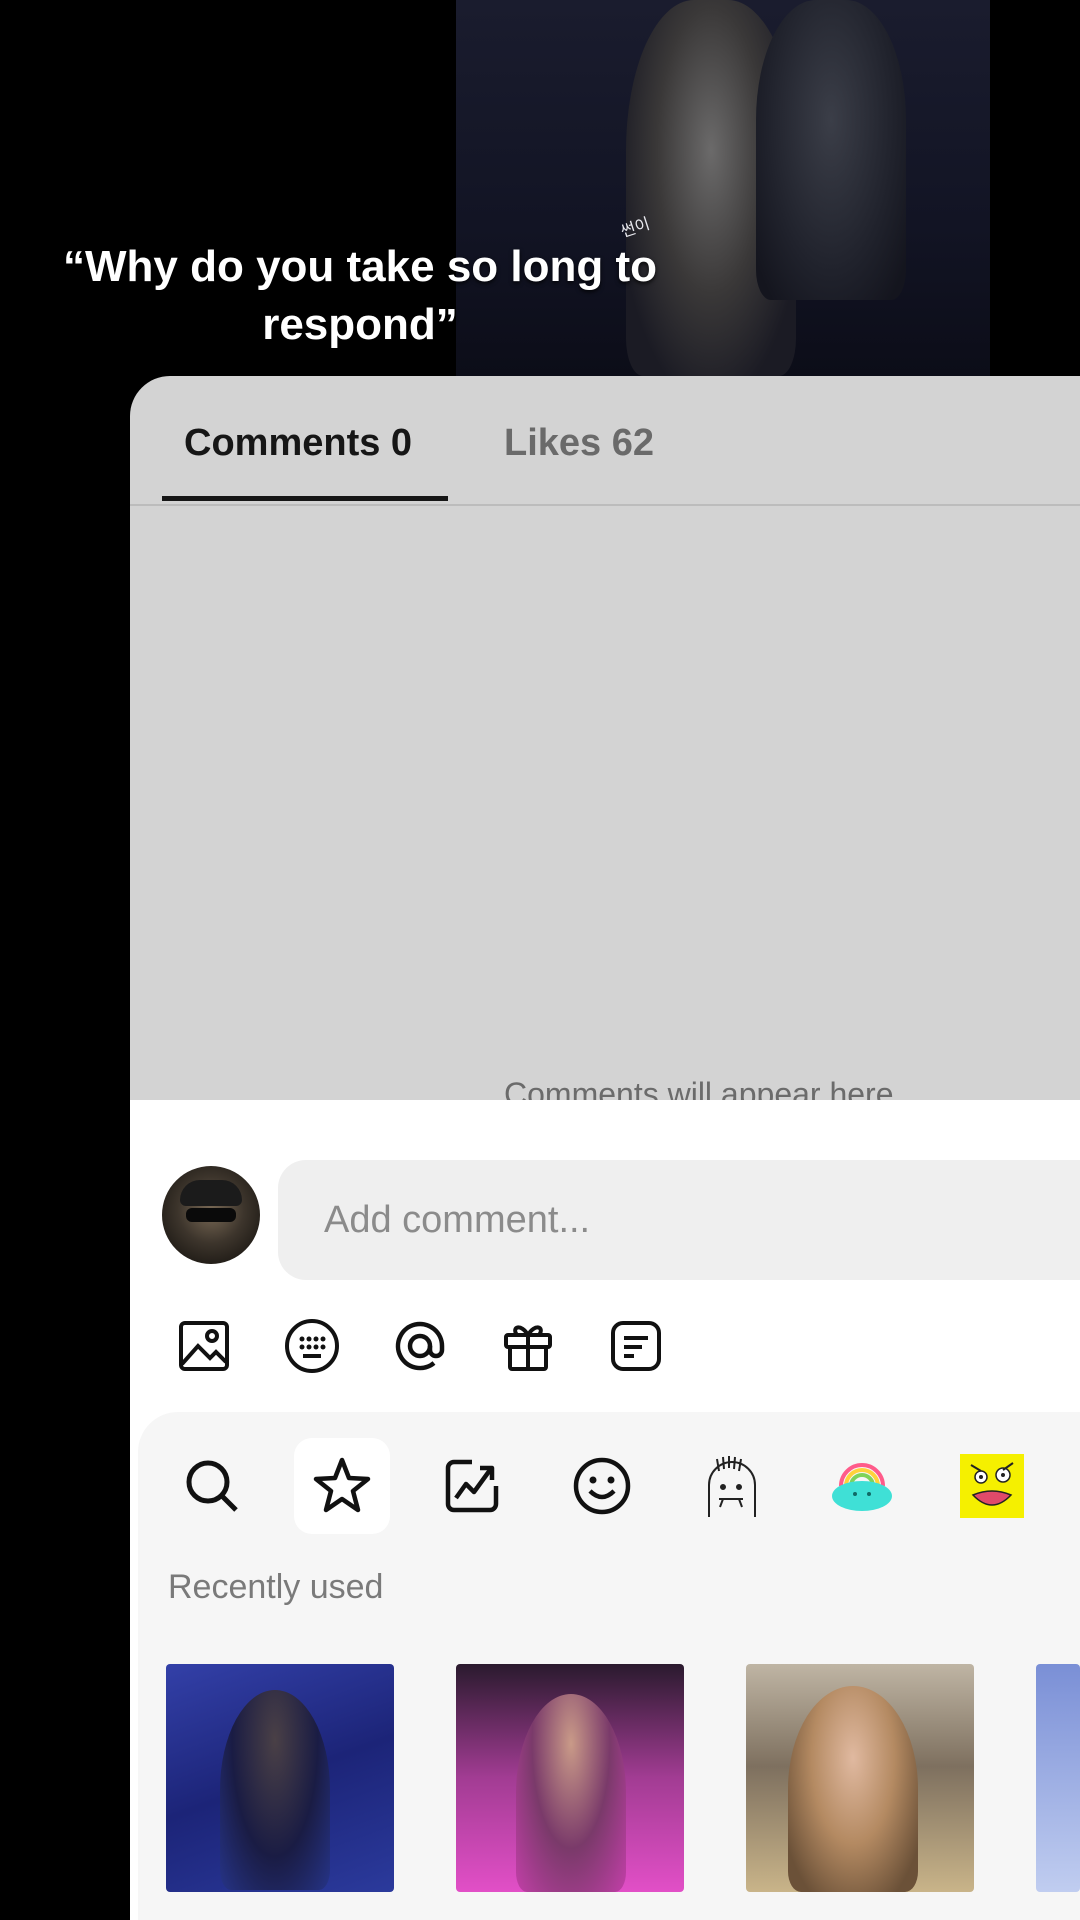 Image resolution: width=1080 pixels, height=1920 pixels. I want to click on rainbow-cloud-sticker, so click(862, 1486).